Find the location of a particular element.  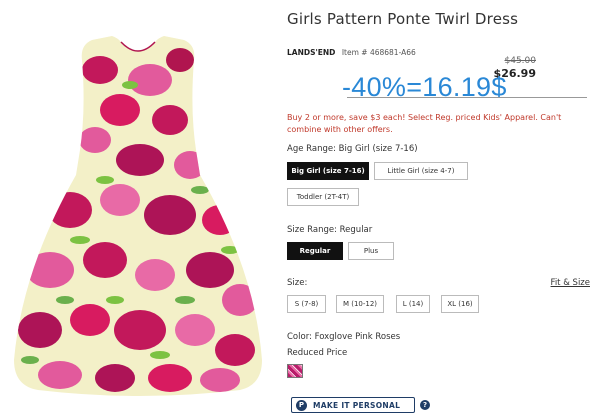

size-range-option-plus: Plus is located at coordinates (371, 251).